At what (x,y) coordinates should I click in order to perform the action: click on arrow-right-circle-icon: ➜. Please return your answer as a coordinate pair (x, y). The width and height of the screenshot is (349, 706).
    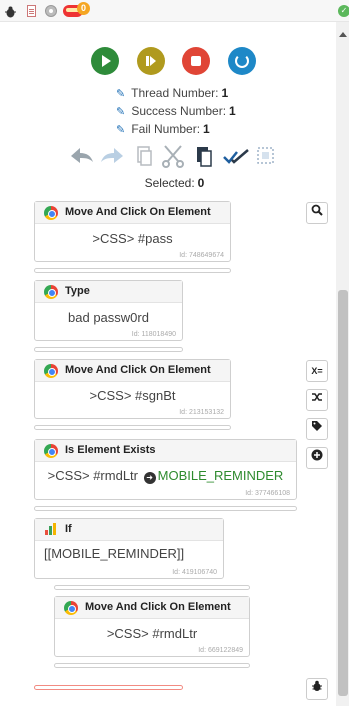
    Looking at the image, I should click on (149, 478).